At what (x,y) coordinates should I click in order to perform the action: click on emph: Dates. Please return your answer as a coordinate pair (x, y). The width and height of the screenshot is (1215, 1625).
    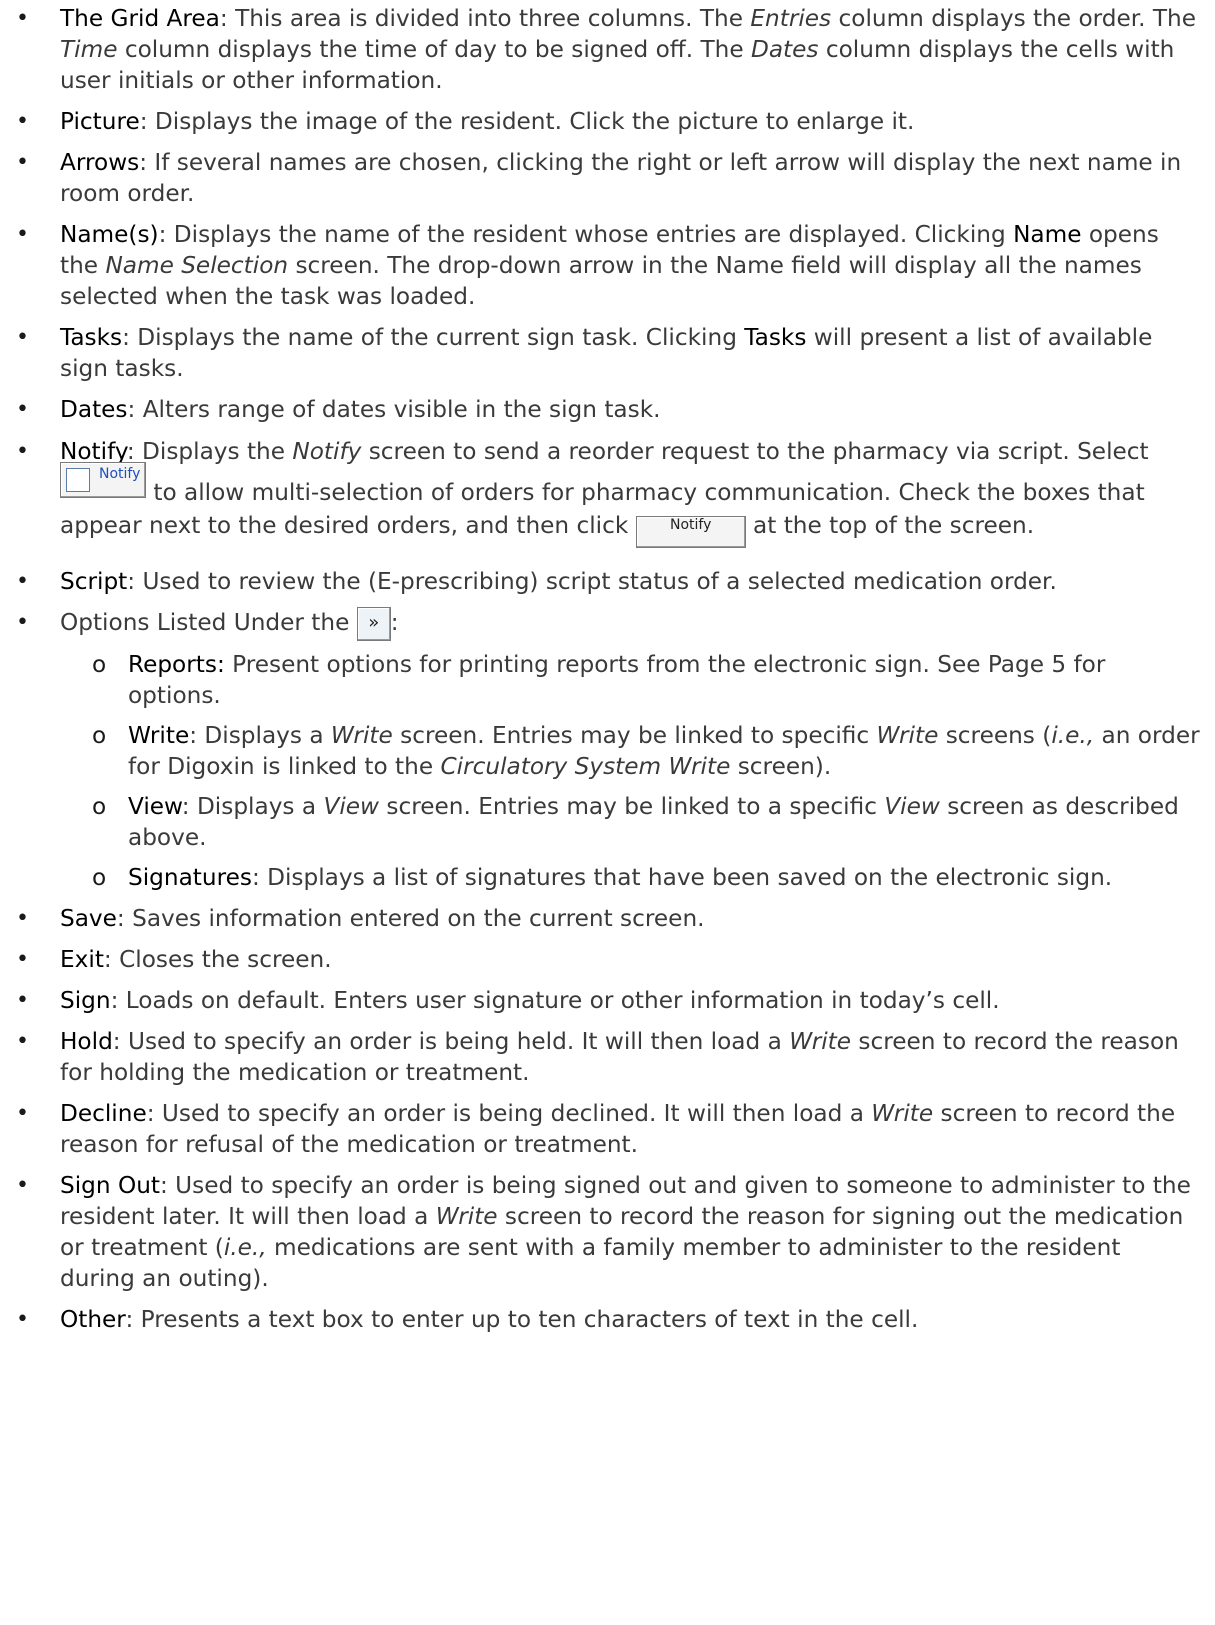
    Looking at the image, I should click on (784, 49).